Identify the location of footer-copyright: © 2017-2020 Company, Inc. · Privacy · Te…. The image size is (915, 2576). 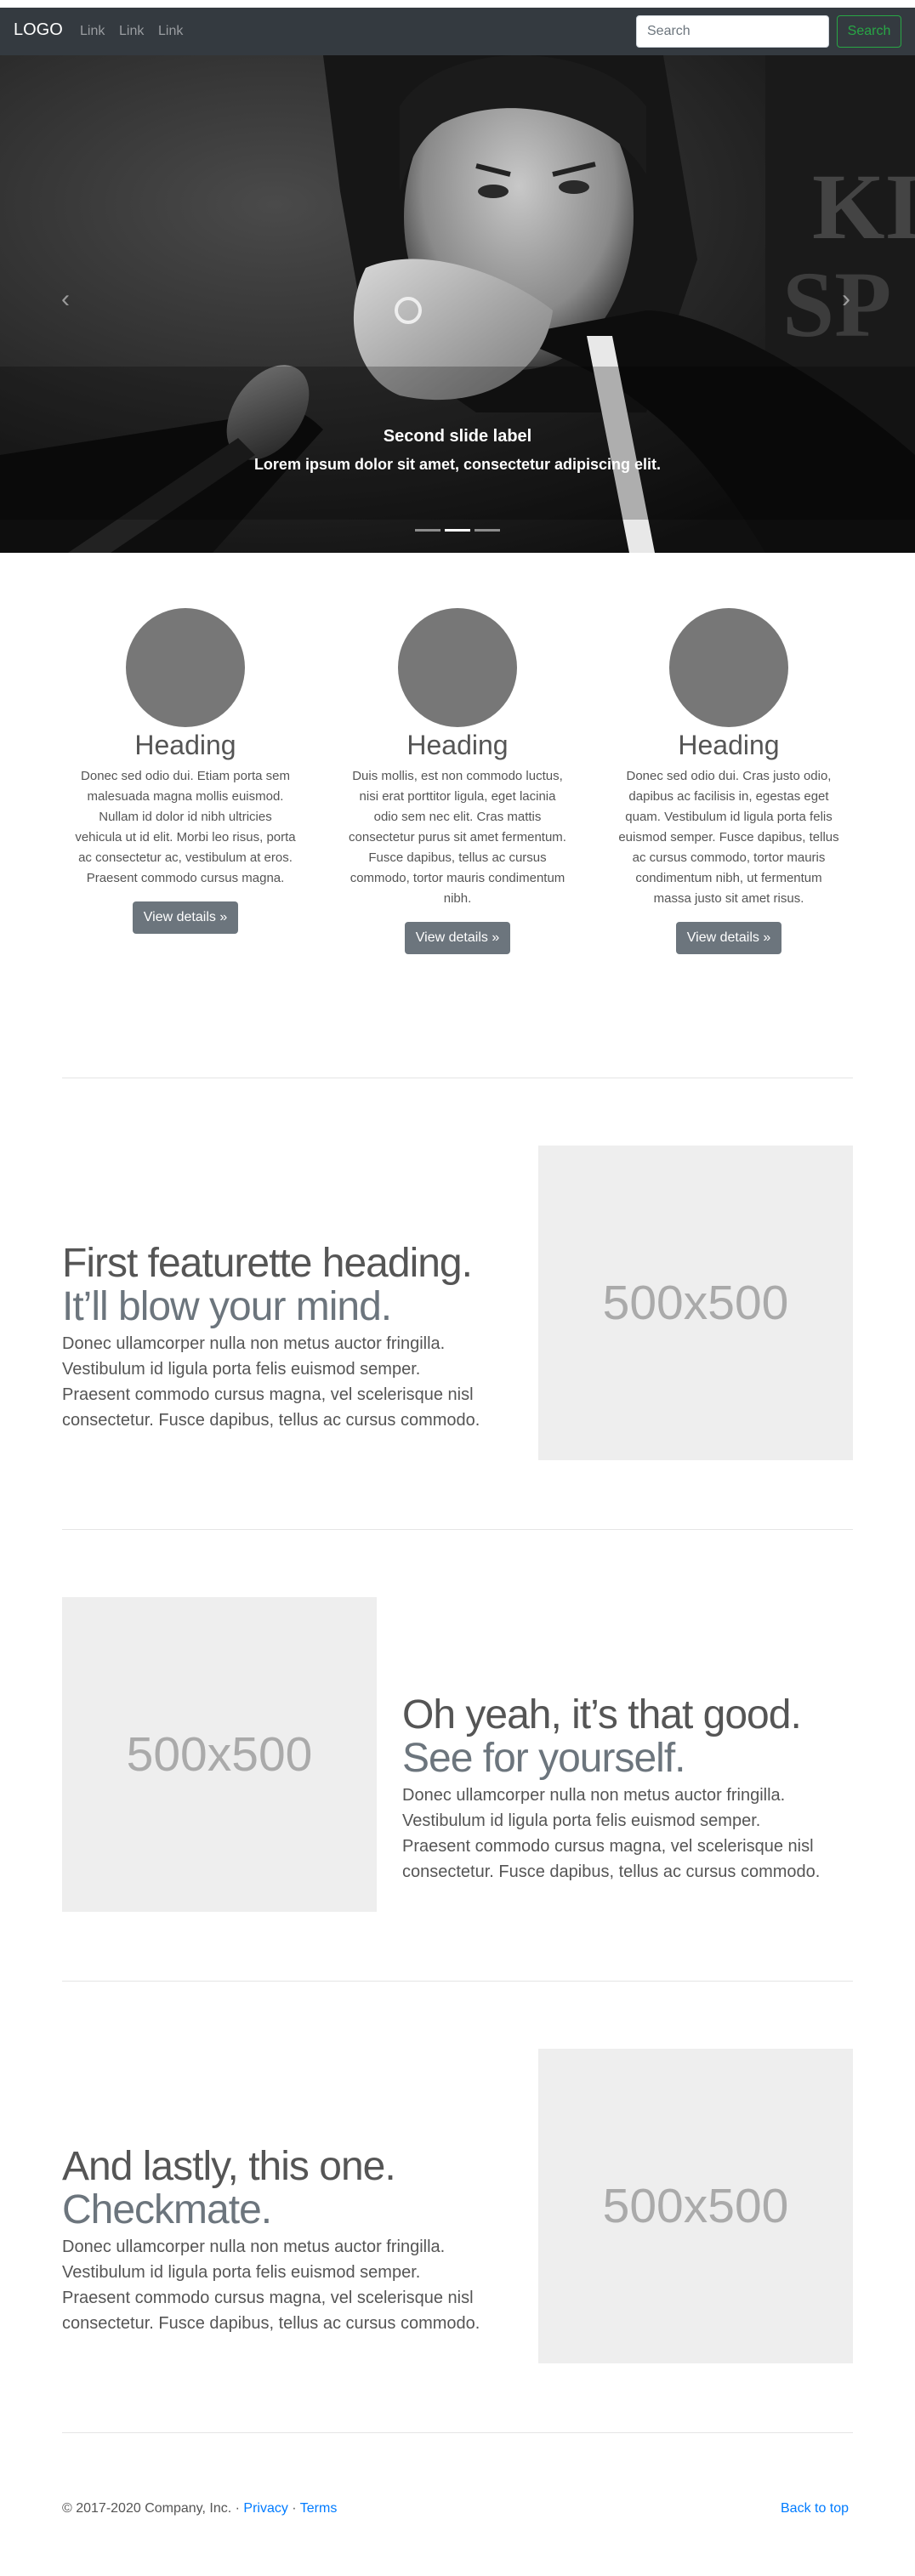
(200, 2508).